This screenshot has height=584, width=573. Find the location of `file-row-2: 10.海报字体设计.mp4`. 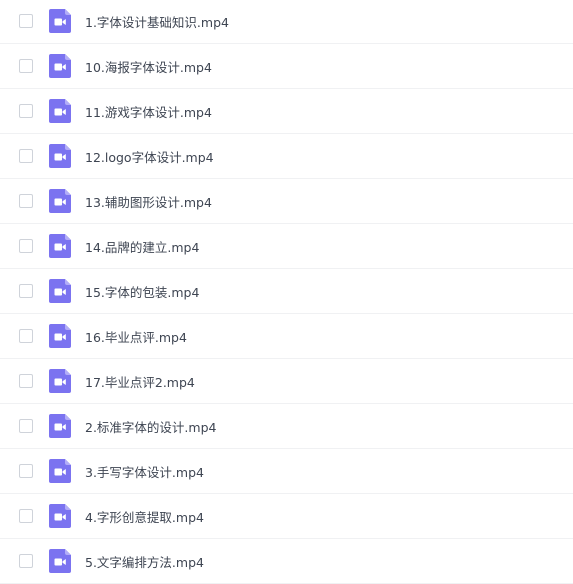

file-row-2: 10.海报字体设计.mp4 is located at coordinates (286, 66).